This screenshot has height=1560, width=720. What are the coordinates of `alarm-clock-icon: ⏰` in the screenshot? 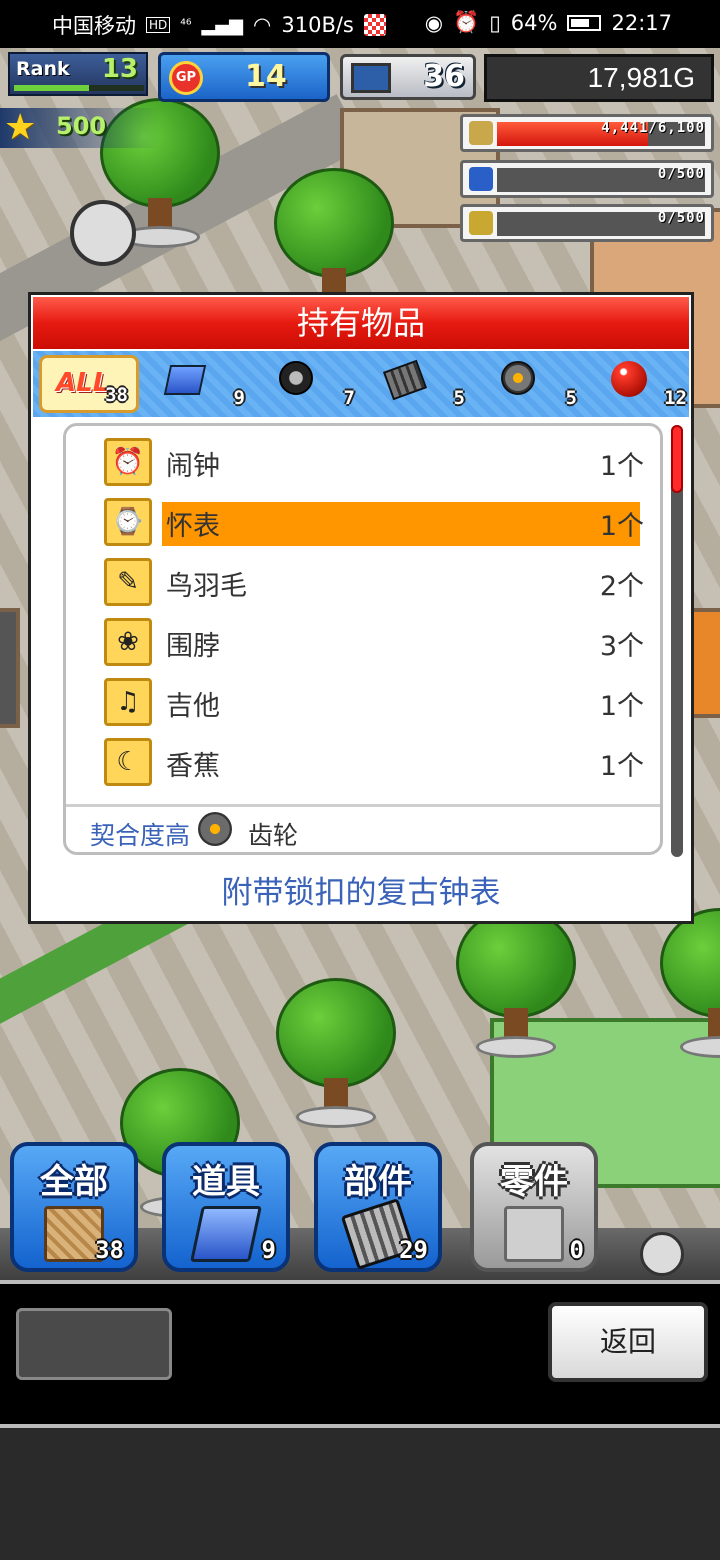 It's located at (128, 462).